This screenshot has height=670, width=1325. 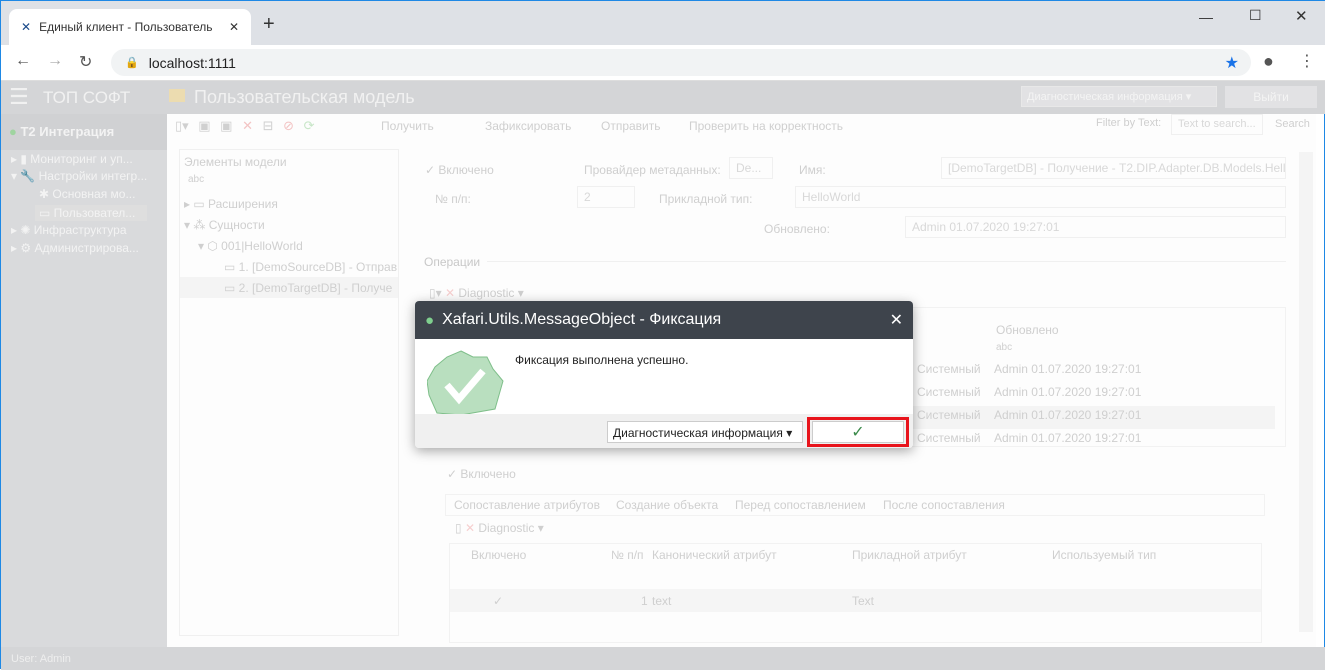 What do you see at coordinates (797, 229) in the screenshot?
I see `updated-label: Обновлено:` at bounding box center [797, 229].